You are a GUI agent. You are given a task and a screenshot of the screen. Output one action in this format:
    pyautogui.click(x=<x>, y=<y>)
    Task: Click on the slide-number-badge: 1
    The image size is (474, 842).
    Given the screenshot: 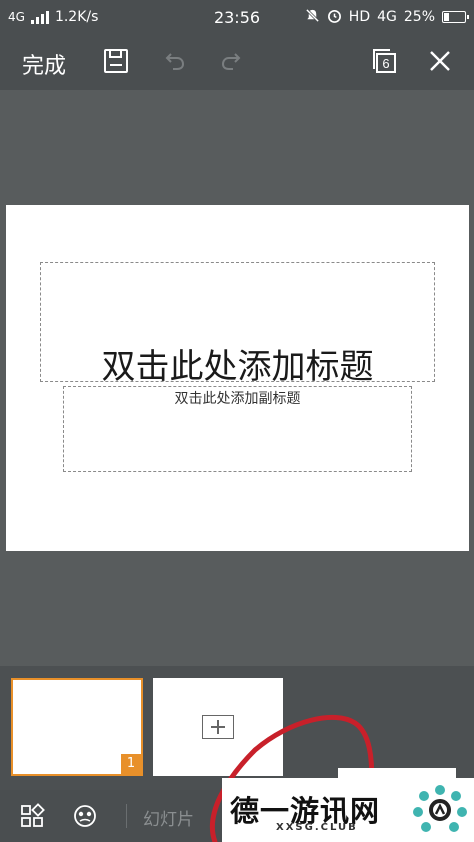 What is the action you would take?
    pyautogui.click(x=131, y=764)
    